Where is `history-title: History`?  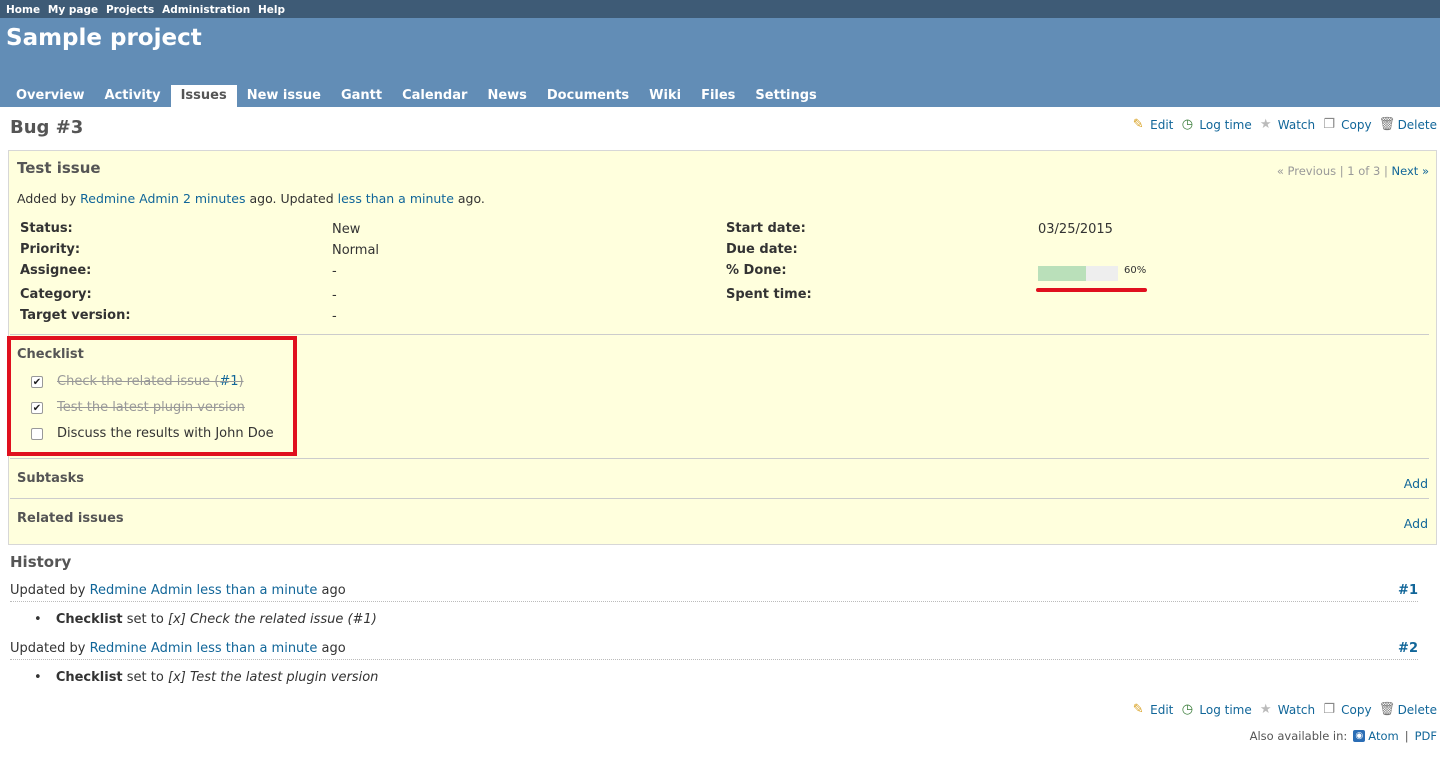 history-title: History is located at coordinates (41, 562).